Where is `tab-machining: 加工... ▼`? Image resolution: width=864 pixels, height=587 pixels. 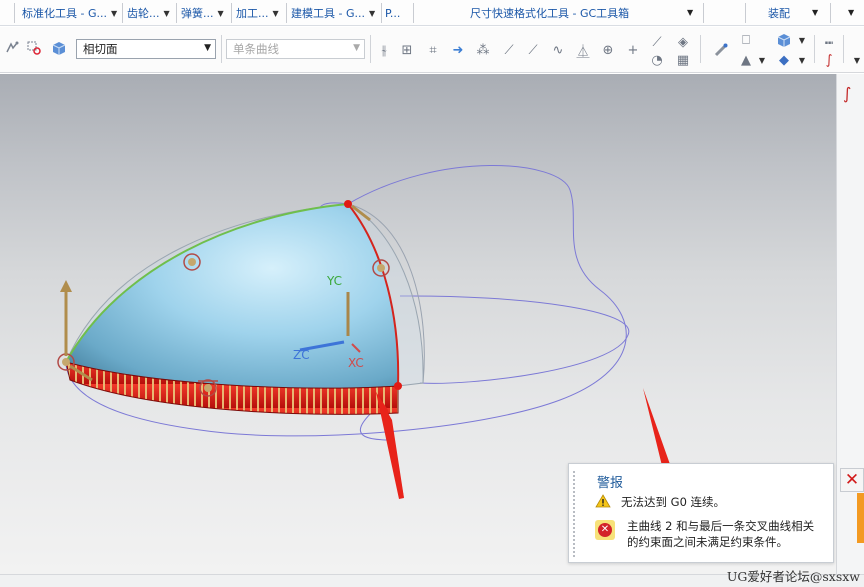 tab-machining: 加工... ▼ is located at coordinates (257, 13).